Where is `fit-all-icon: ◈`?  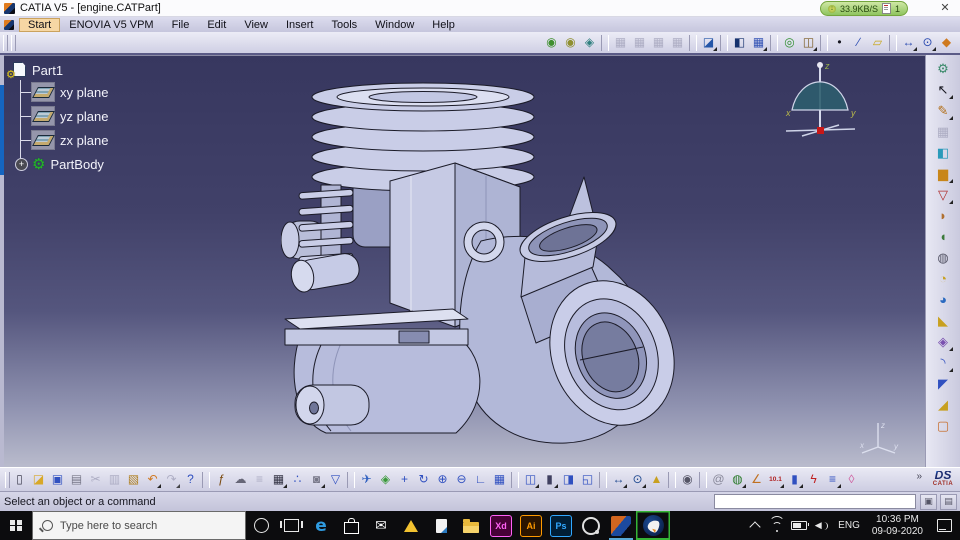 fit-all-icon: ◈ is located at coordinates (385, 479).